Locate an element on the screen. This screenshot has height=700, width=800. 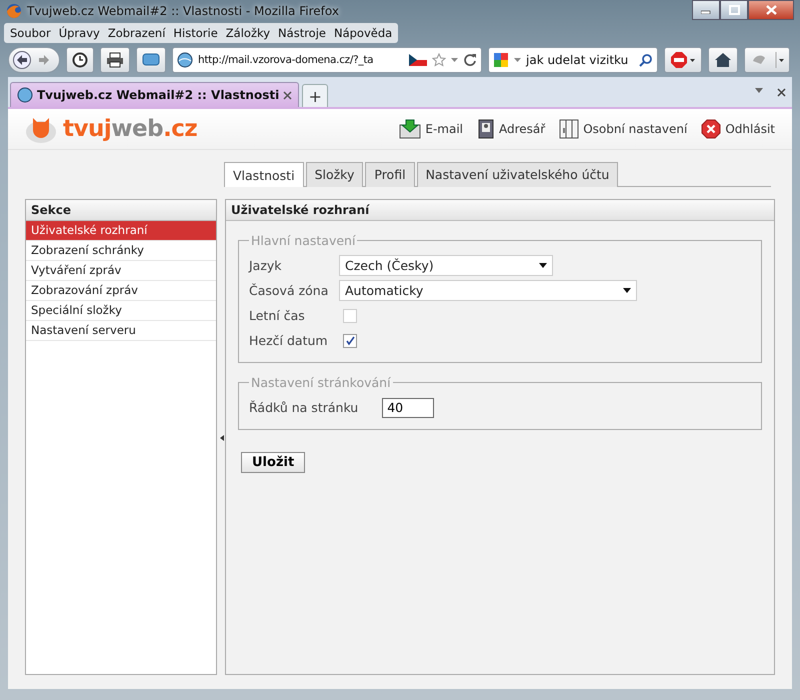
panel-icon is located at coordinates (569, 129).